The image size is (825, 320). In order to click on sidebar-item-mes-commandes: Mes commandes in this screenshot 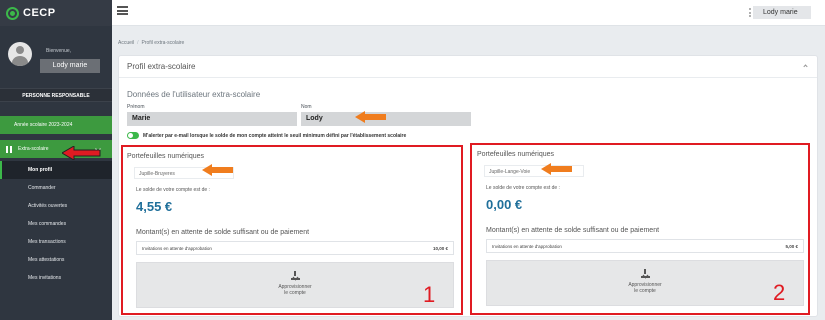, I will do `click(56, 224)`.